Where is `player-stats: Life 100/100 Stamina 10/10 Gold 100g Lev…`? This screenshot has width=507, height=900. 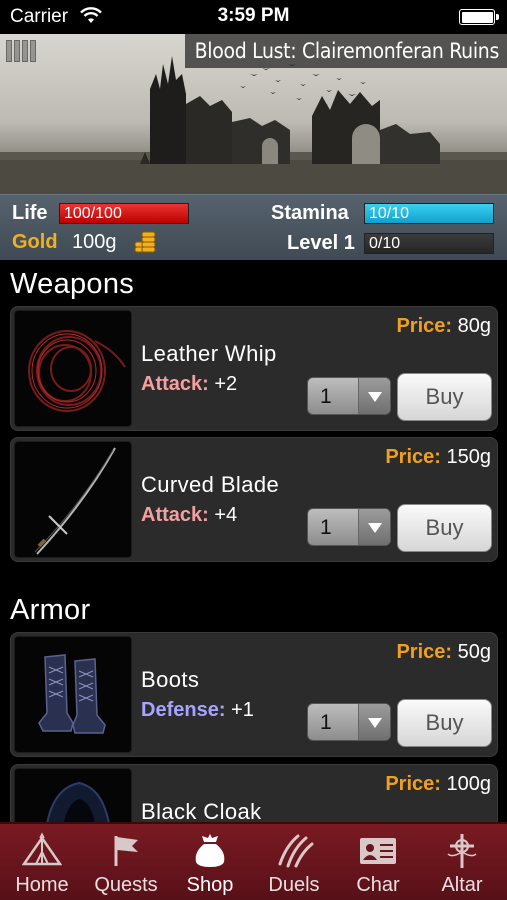
player-stats: Life 100/100 Stamina 10/10 Gold 100g Lev… is located at coordinates (253, 227).